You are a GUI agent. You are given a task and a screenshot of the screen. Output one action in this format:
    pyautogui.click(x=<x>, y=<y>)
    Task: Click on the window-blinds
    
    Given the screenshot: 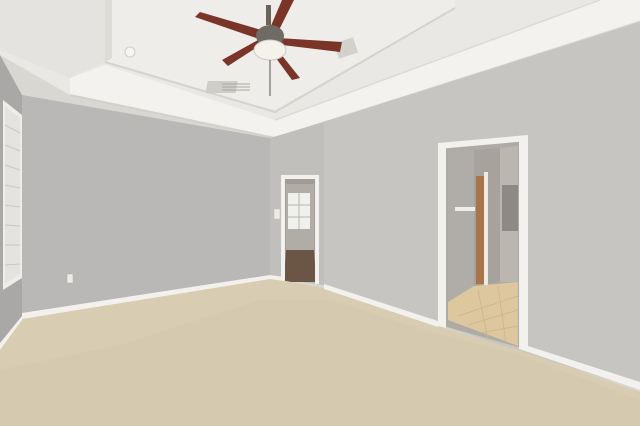 What is the action you would take?
    pyautogui.click(x=12, y=195)
    